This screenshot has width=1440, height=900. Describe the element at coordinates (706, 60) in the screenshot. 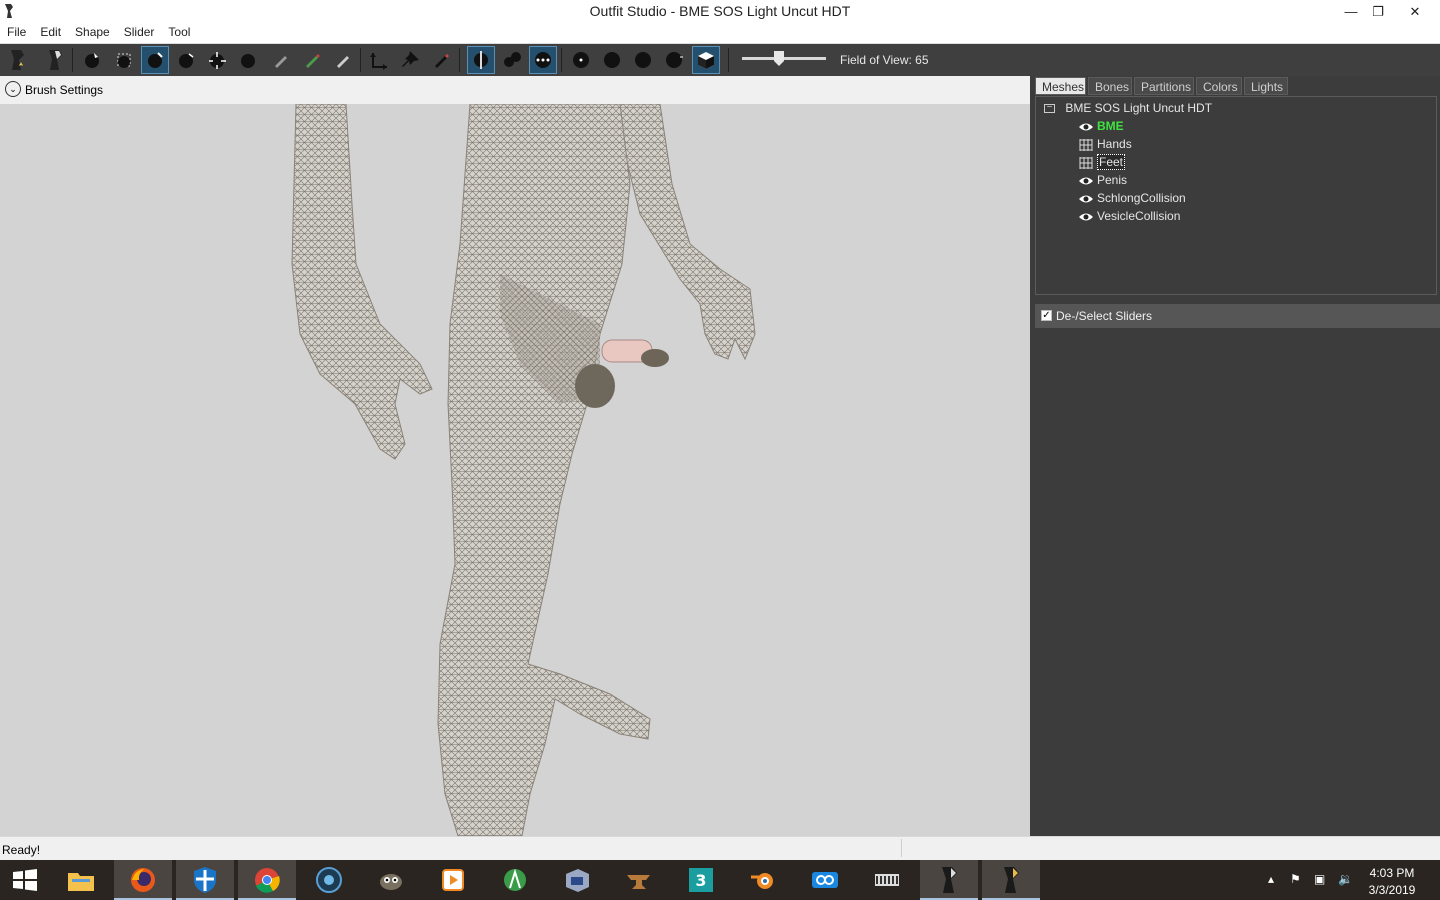

I see `mask-view-button` at that location.